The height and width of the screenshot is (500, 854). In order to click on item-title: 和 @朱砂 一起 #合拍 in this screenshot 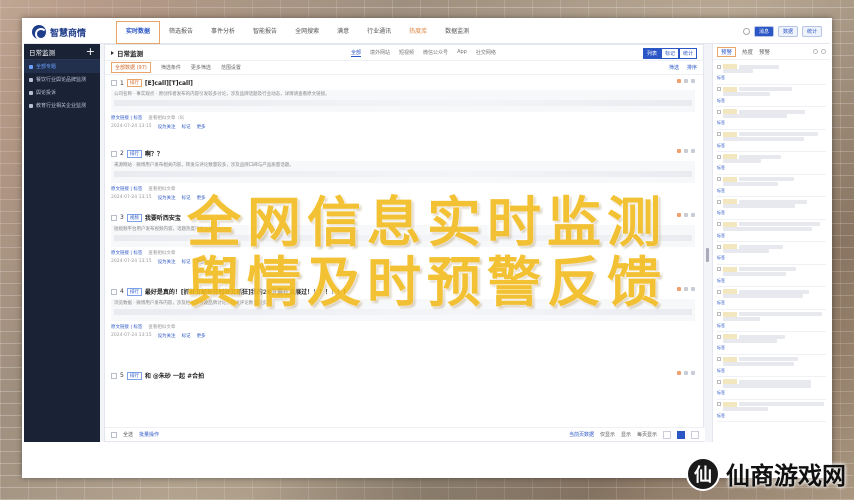, I will do `click(174, 375)`.